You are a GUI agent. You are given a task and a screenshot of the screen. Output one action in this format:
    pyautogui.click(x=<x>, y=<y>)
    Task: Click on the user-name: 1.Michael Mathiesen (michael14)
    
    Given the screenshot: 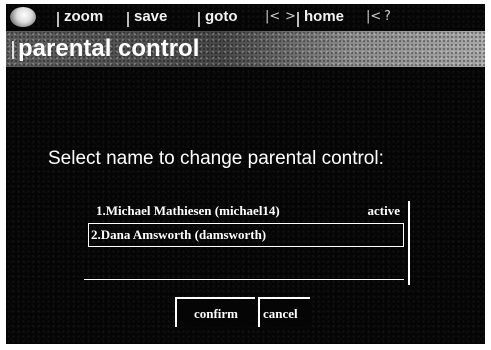 What is the action you would take?
    pyautogui.click(x=188, y=210)
    